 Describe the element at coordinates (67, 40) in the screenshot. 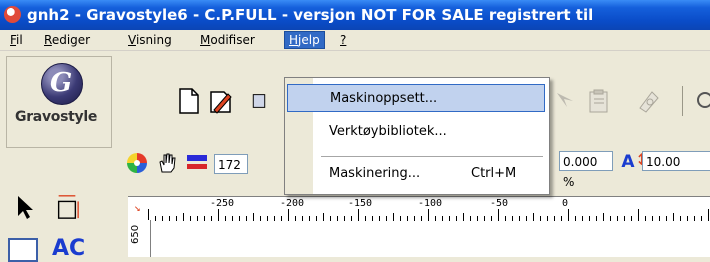

I see `menu-rediger: Rediger` at that location.